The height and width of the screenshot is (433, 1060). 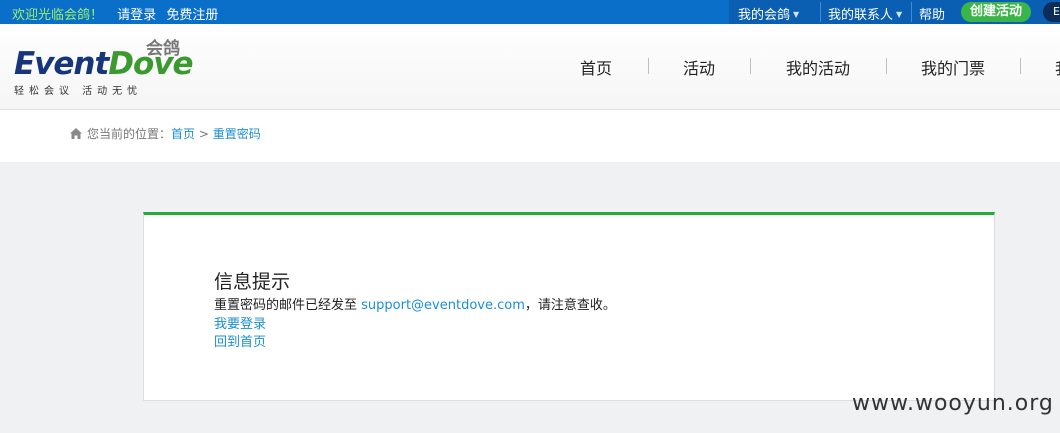 I want to click on message-suffix: ，请注意查收。, so click(x=570, y=305).